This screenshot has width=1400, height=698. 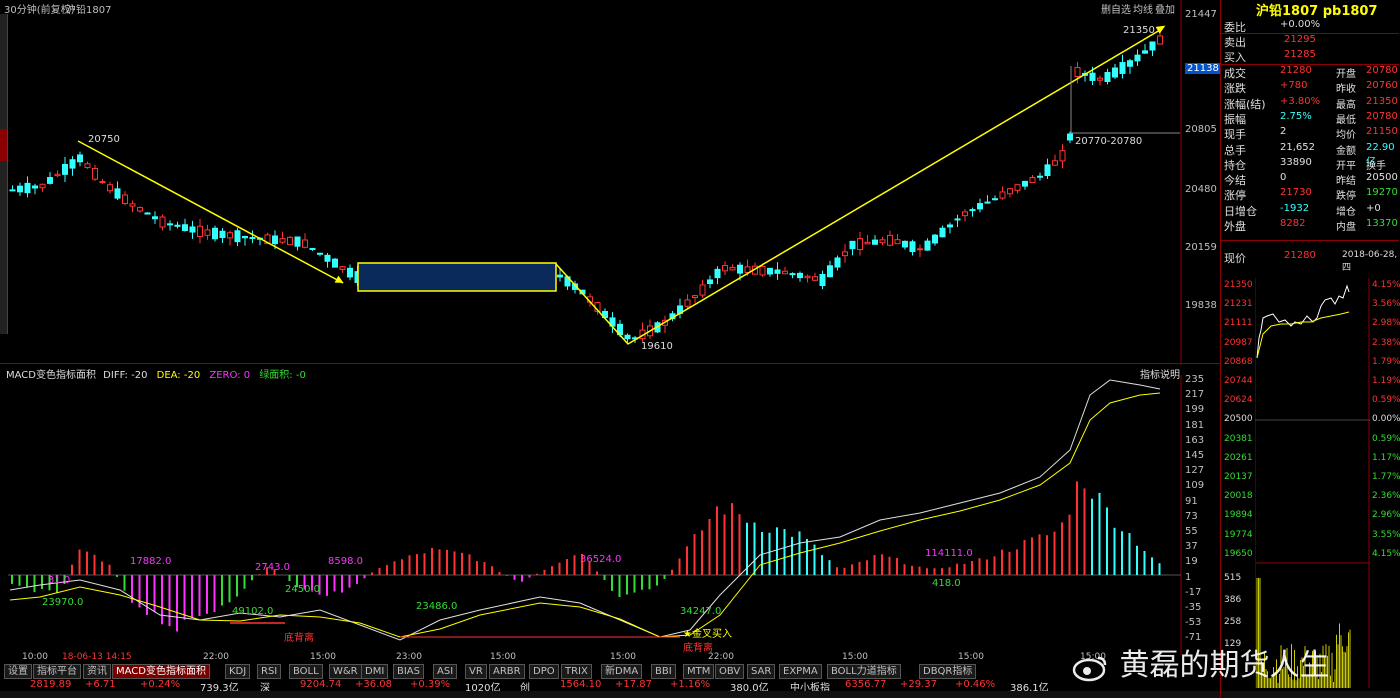 What do you see at coordinates (445, 671) in the screenshot?
I see `indicator-tab: ASI` at bounding box center [445, 671].